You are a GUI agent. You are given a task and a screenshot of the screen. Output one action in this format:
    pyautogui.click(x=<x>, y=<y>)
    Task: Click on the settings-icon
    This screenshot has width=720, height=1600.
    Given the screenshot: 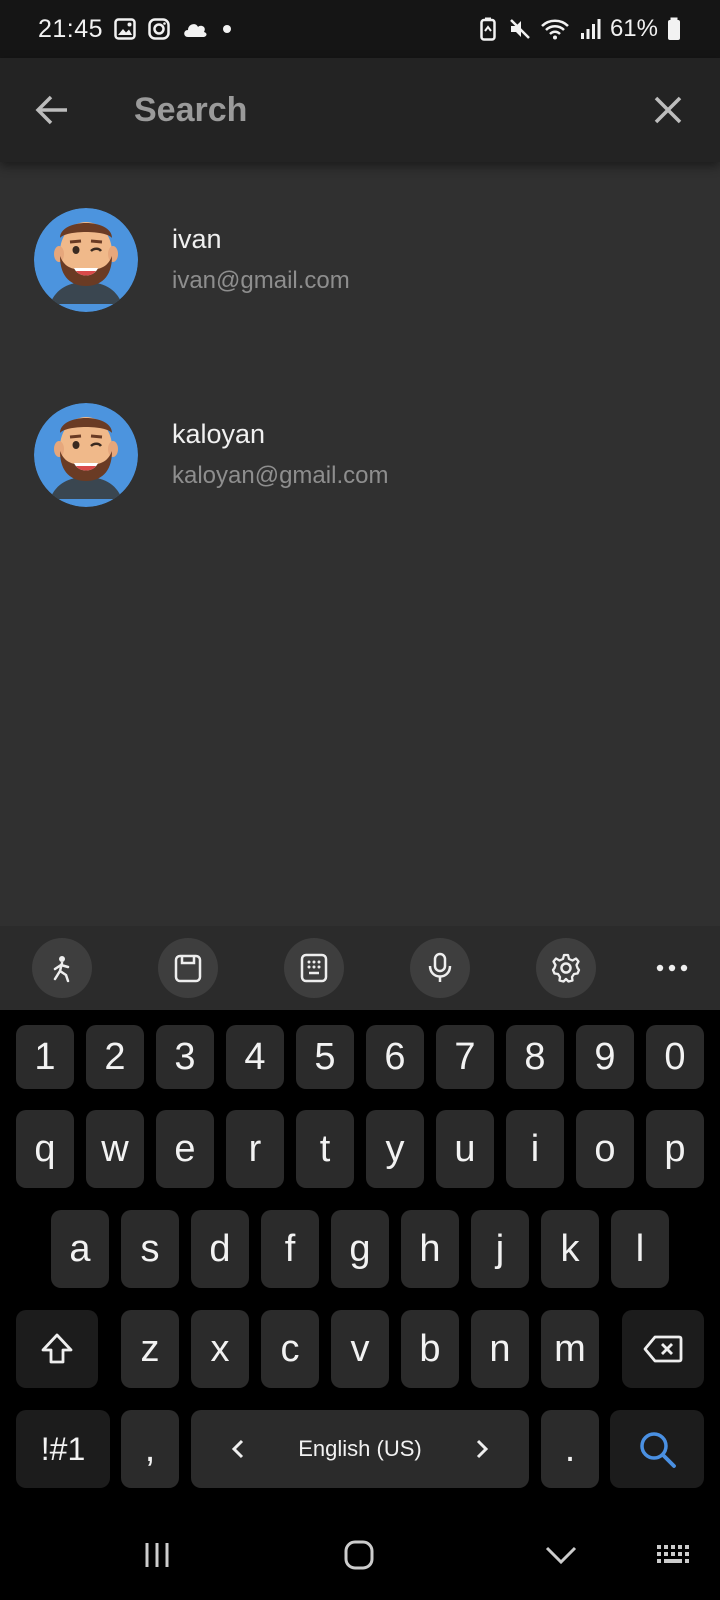 What is the action you would take?
    pyautogui.click(x=566, y=968)
    